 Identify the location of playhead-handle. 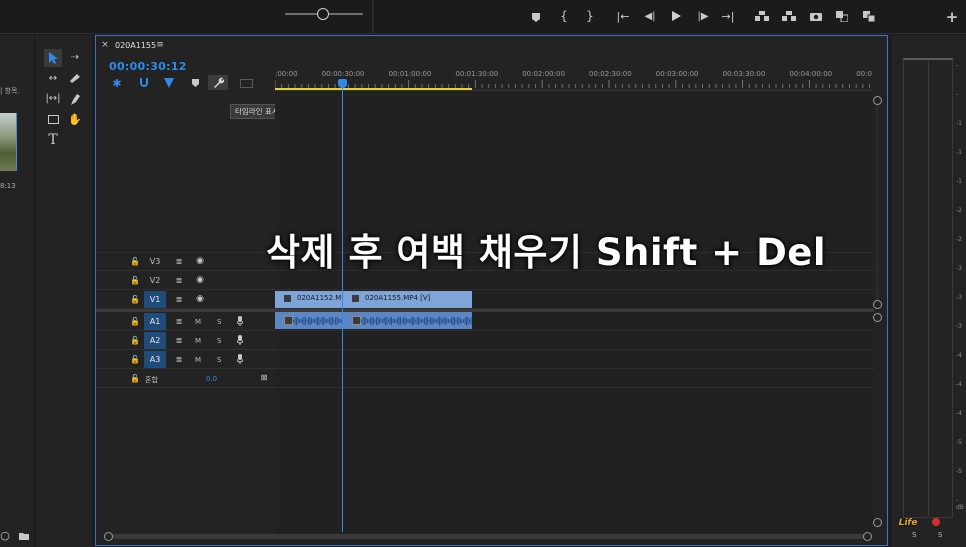
(342, 83).